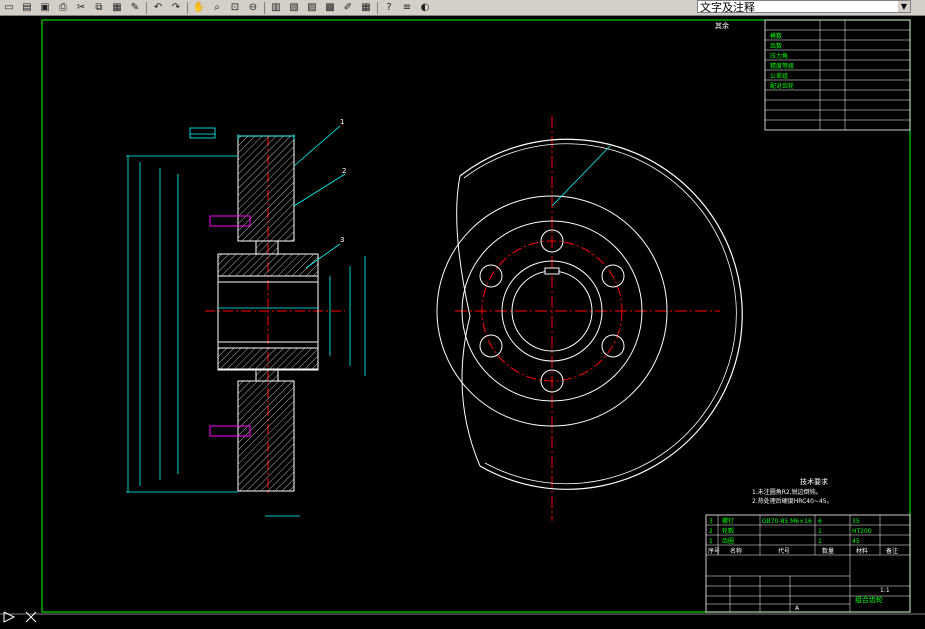 This screenshot has width=925, height=629. What do you see at coordinates (804, 7) in the screenshot?
I see `layer-dropdown: 文字及注释 ▼` at bounding box center [804, 7].